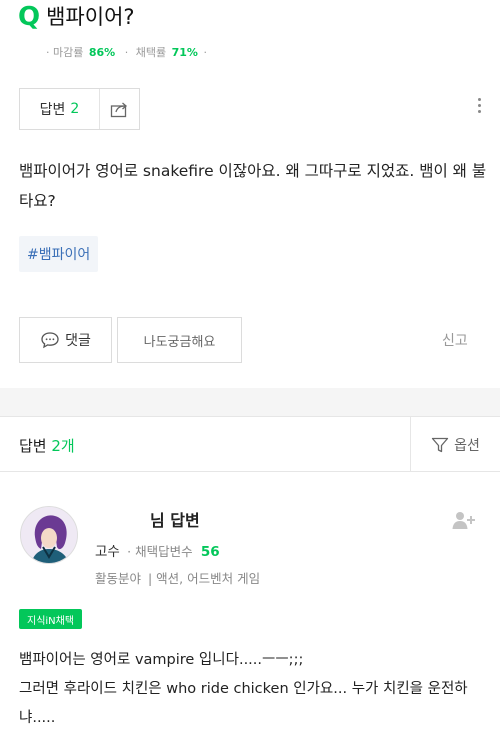  I want to click on follow-icon, so click(464, 520).